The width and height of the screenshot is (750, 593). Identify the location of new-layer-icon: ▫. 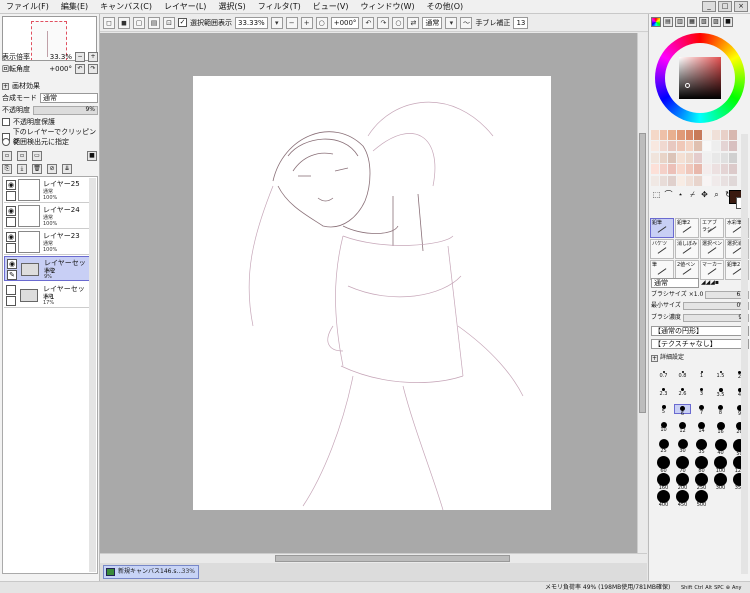
(7, 156).